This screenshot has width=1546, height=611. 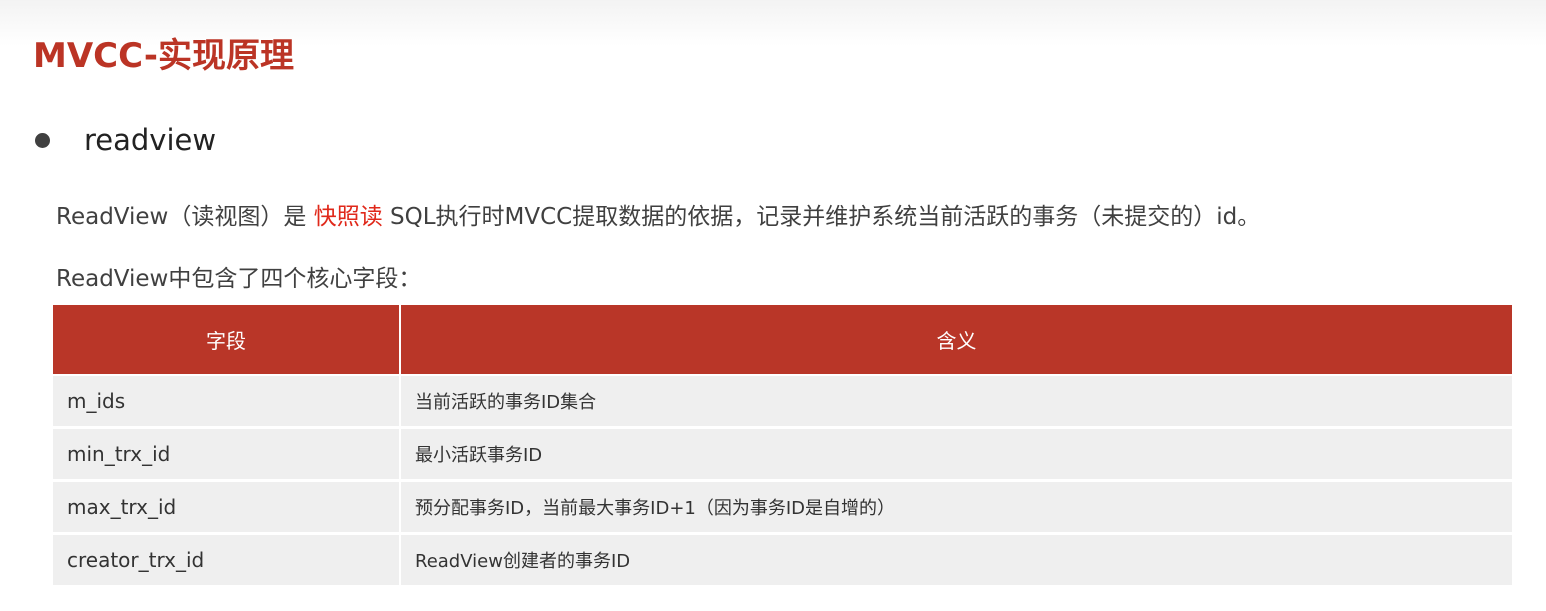 What do you see at coordinates (227, 507) in the screenshot?
I see `field-name-cell: max_trx_id` at bounding box center [227, 507].